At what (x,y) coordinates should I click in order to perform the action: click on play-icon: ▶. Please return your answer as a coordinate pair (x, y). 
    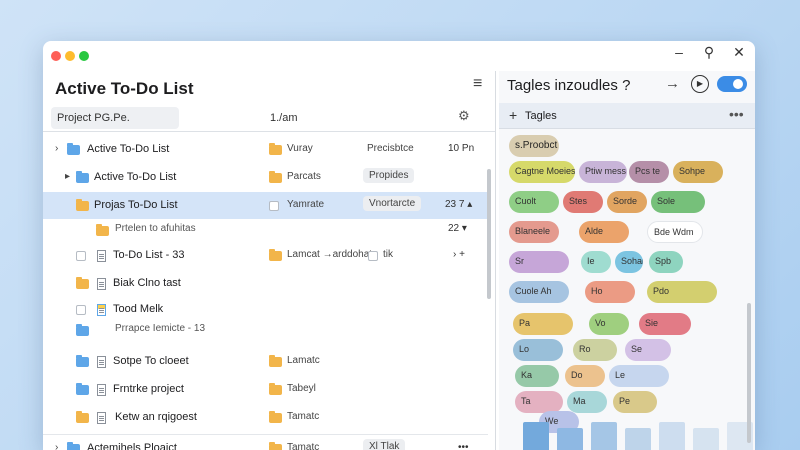
    Looking at the image, I should click on (700, 84).